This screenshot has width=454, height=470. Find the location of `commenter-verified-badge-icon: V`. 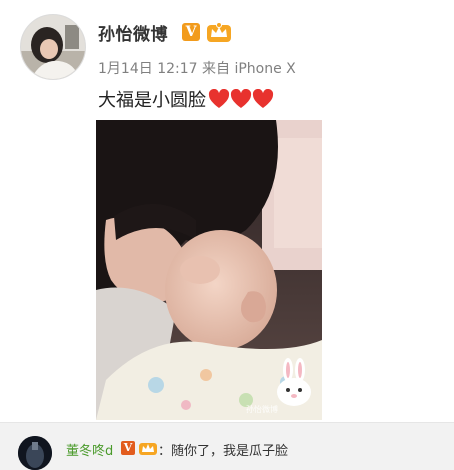

commenter-verified-badge-icon: V is located at coordinates (128, 448).